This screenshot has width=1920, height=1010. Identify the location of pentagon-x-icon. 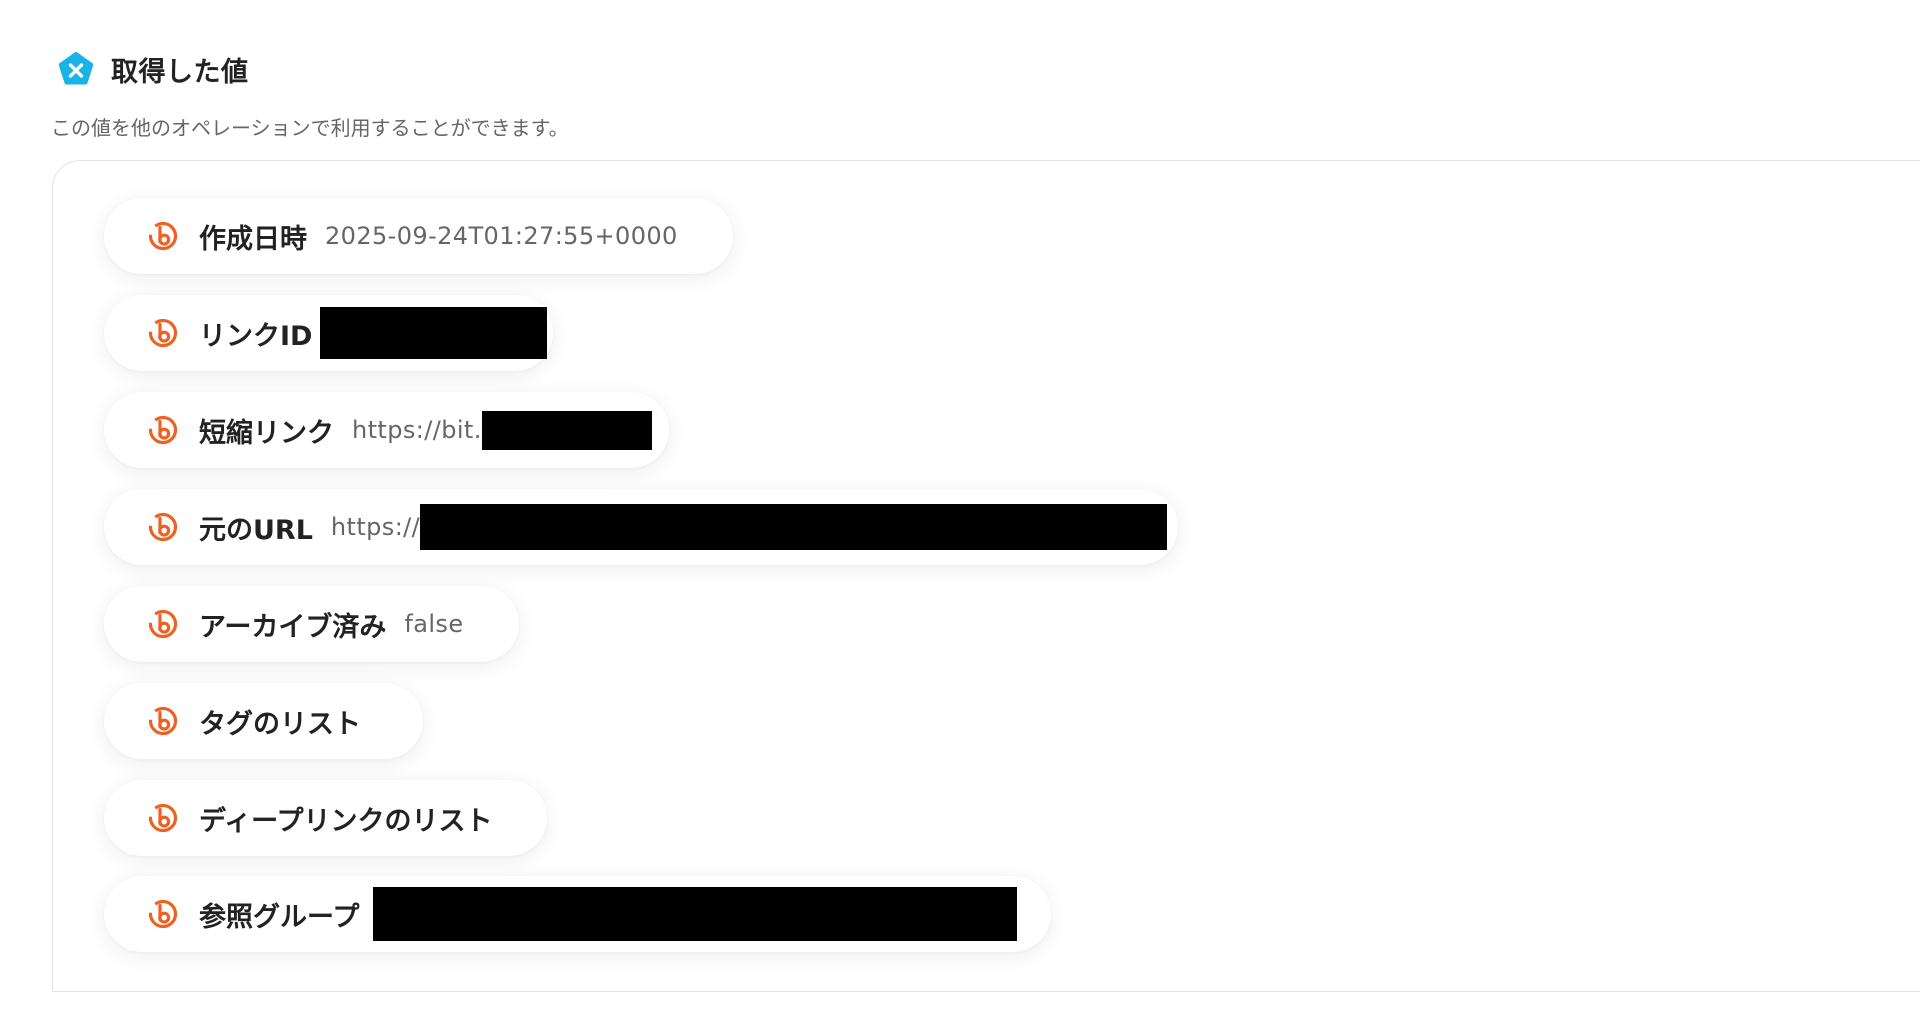
(76, 68).